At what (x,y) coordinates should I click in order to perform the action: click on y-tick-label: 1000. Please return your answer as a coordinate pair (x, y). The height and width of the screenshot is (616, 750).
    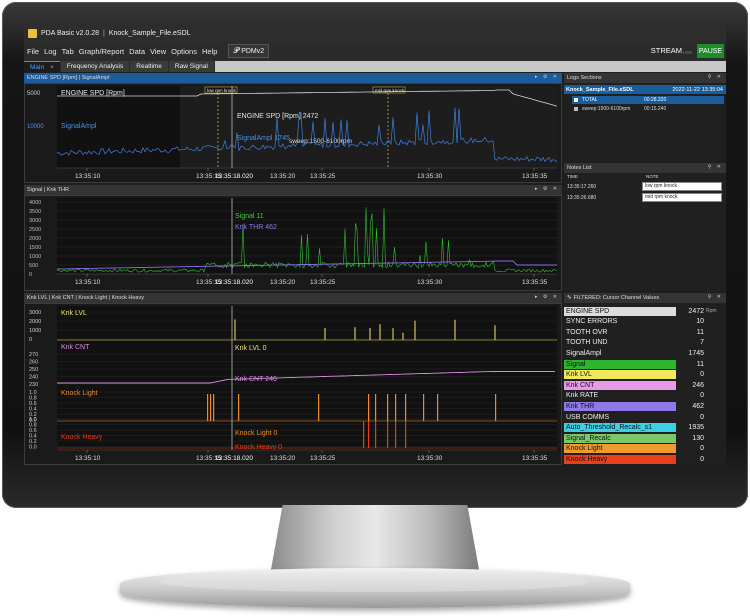
    Looking at the image, I should click on (35, 257).